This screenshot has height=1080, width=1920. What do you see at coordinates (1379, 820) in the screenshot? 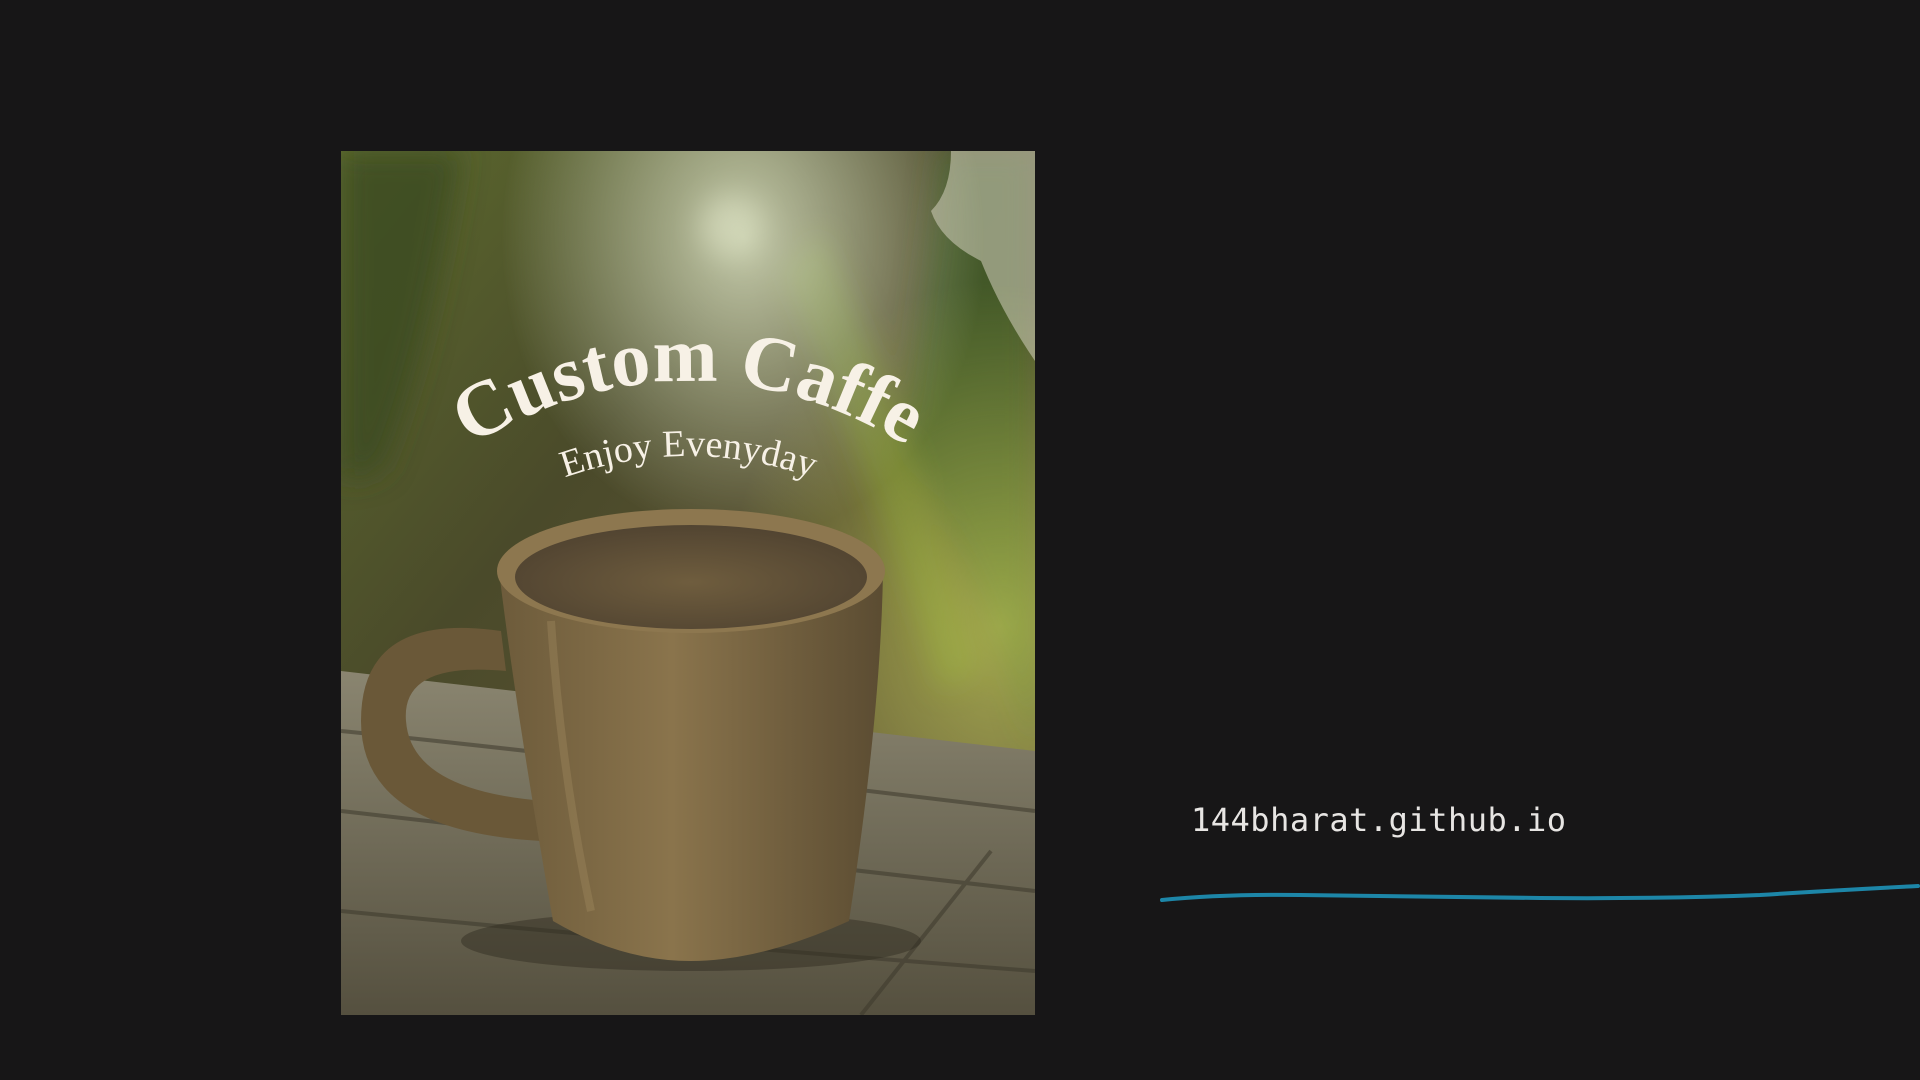
I see `site-url-link: 144bharat.github.io` at bounding box center [1379, 820].